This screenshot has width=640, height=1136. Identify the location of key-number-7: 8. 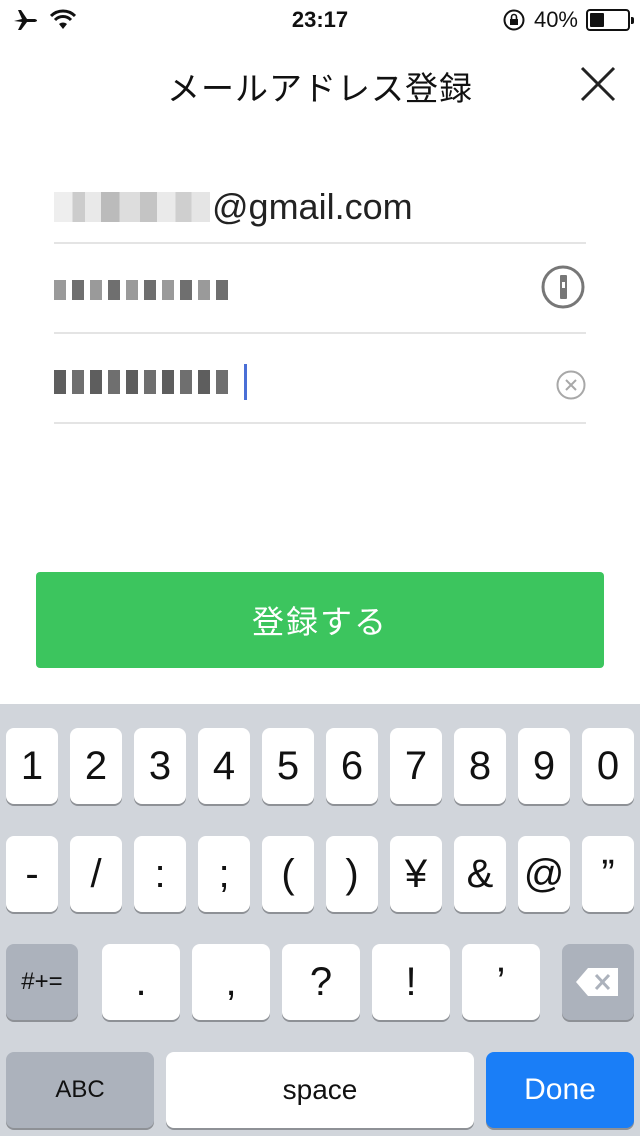
(480, 766).